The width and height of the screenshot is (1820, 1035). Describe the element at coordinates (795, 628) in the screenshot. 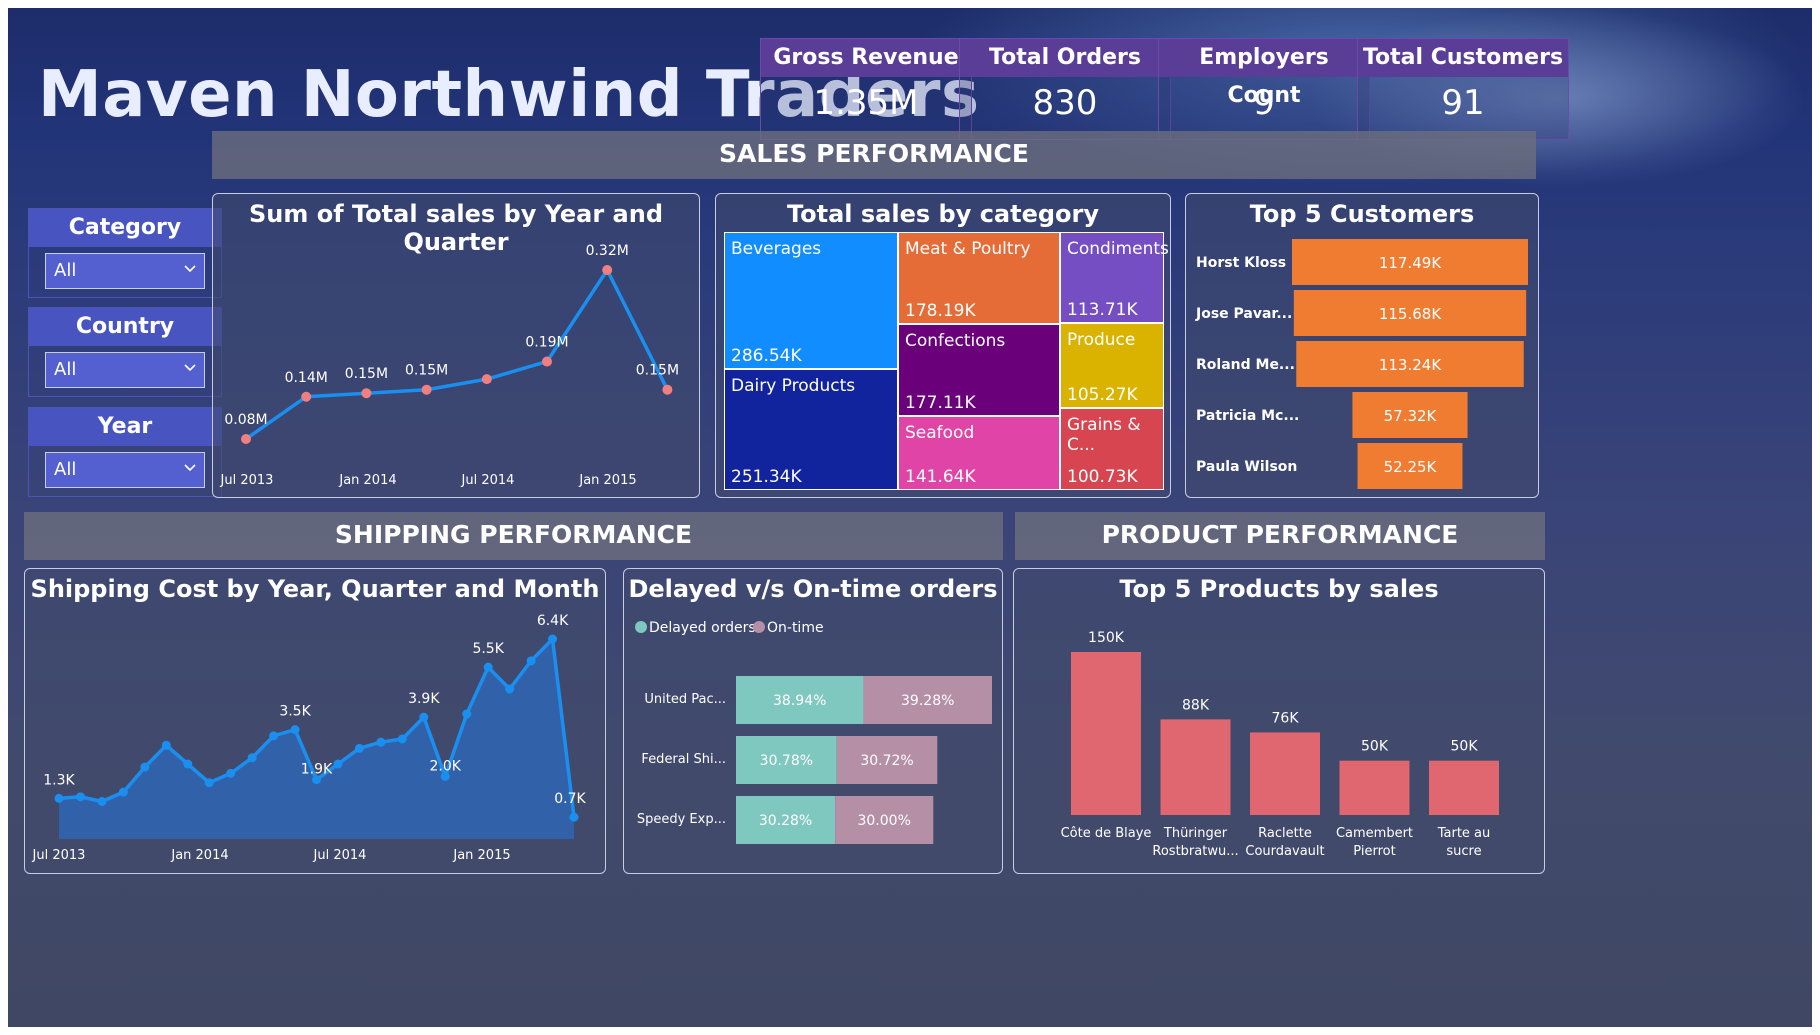

I see `legend-label: On-time` at that location.